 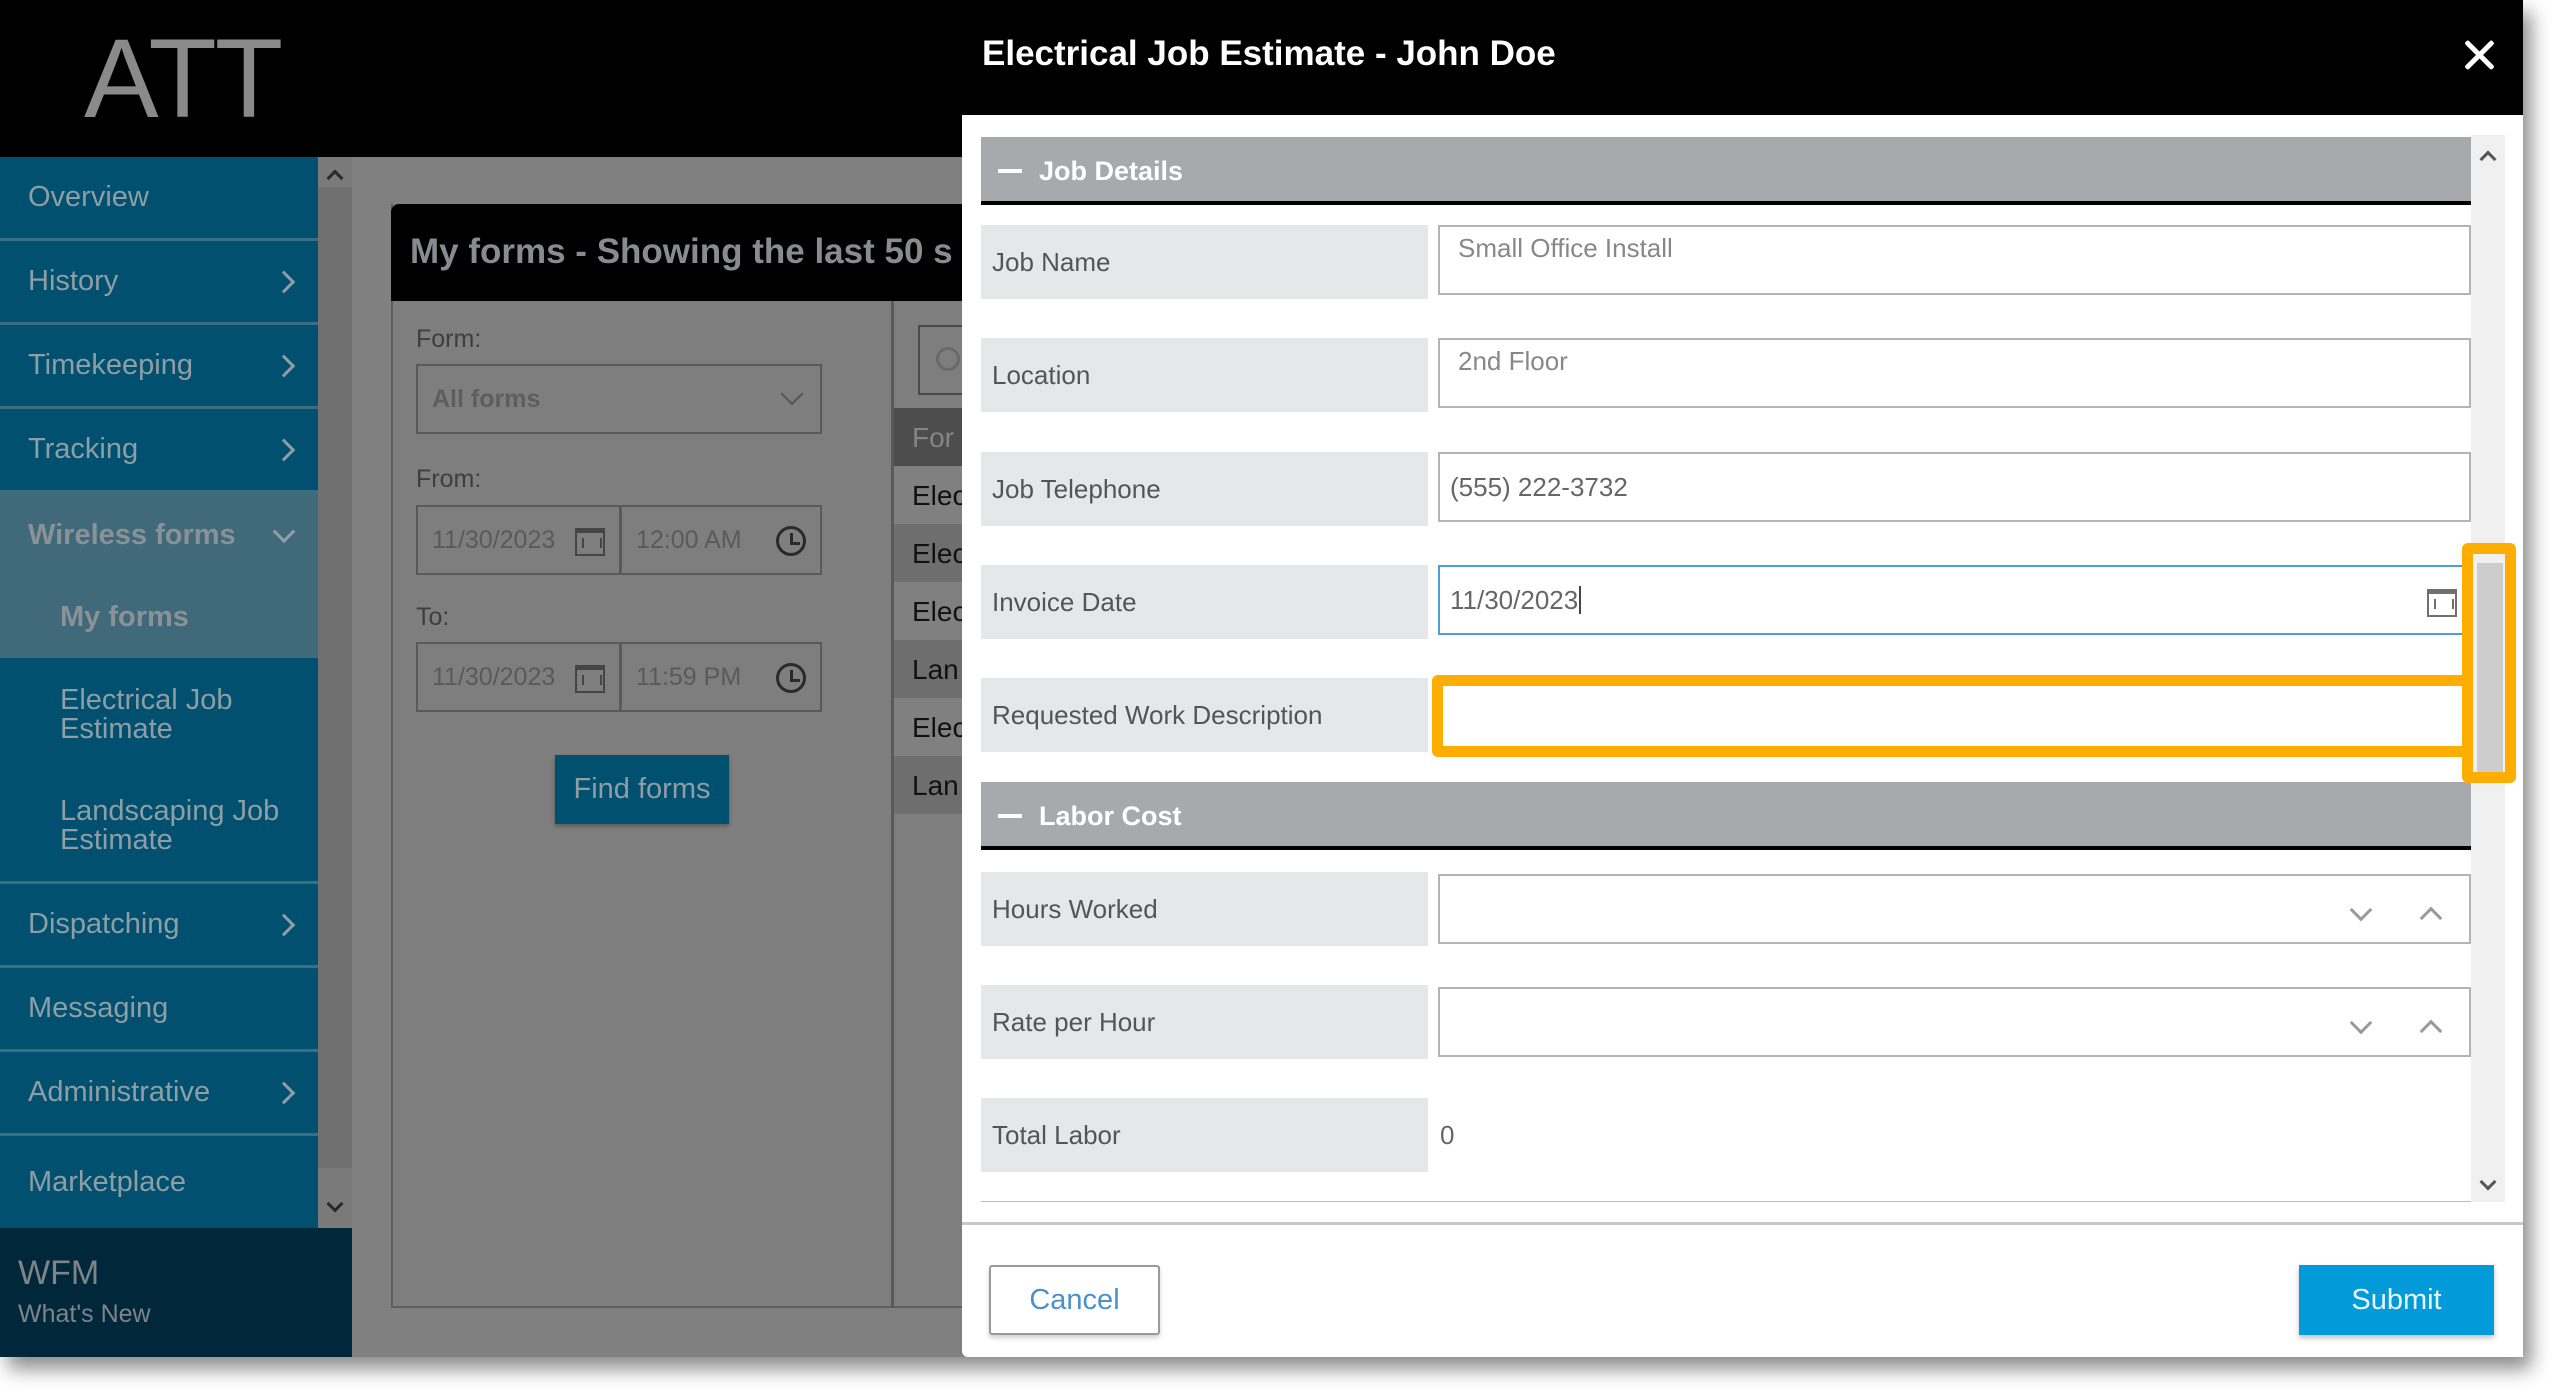 What do you see at coordinates (1204, 262) in the screenshot?
I see `job-name-label: Job Name` at bounding box center [1204, 262].